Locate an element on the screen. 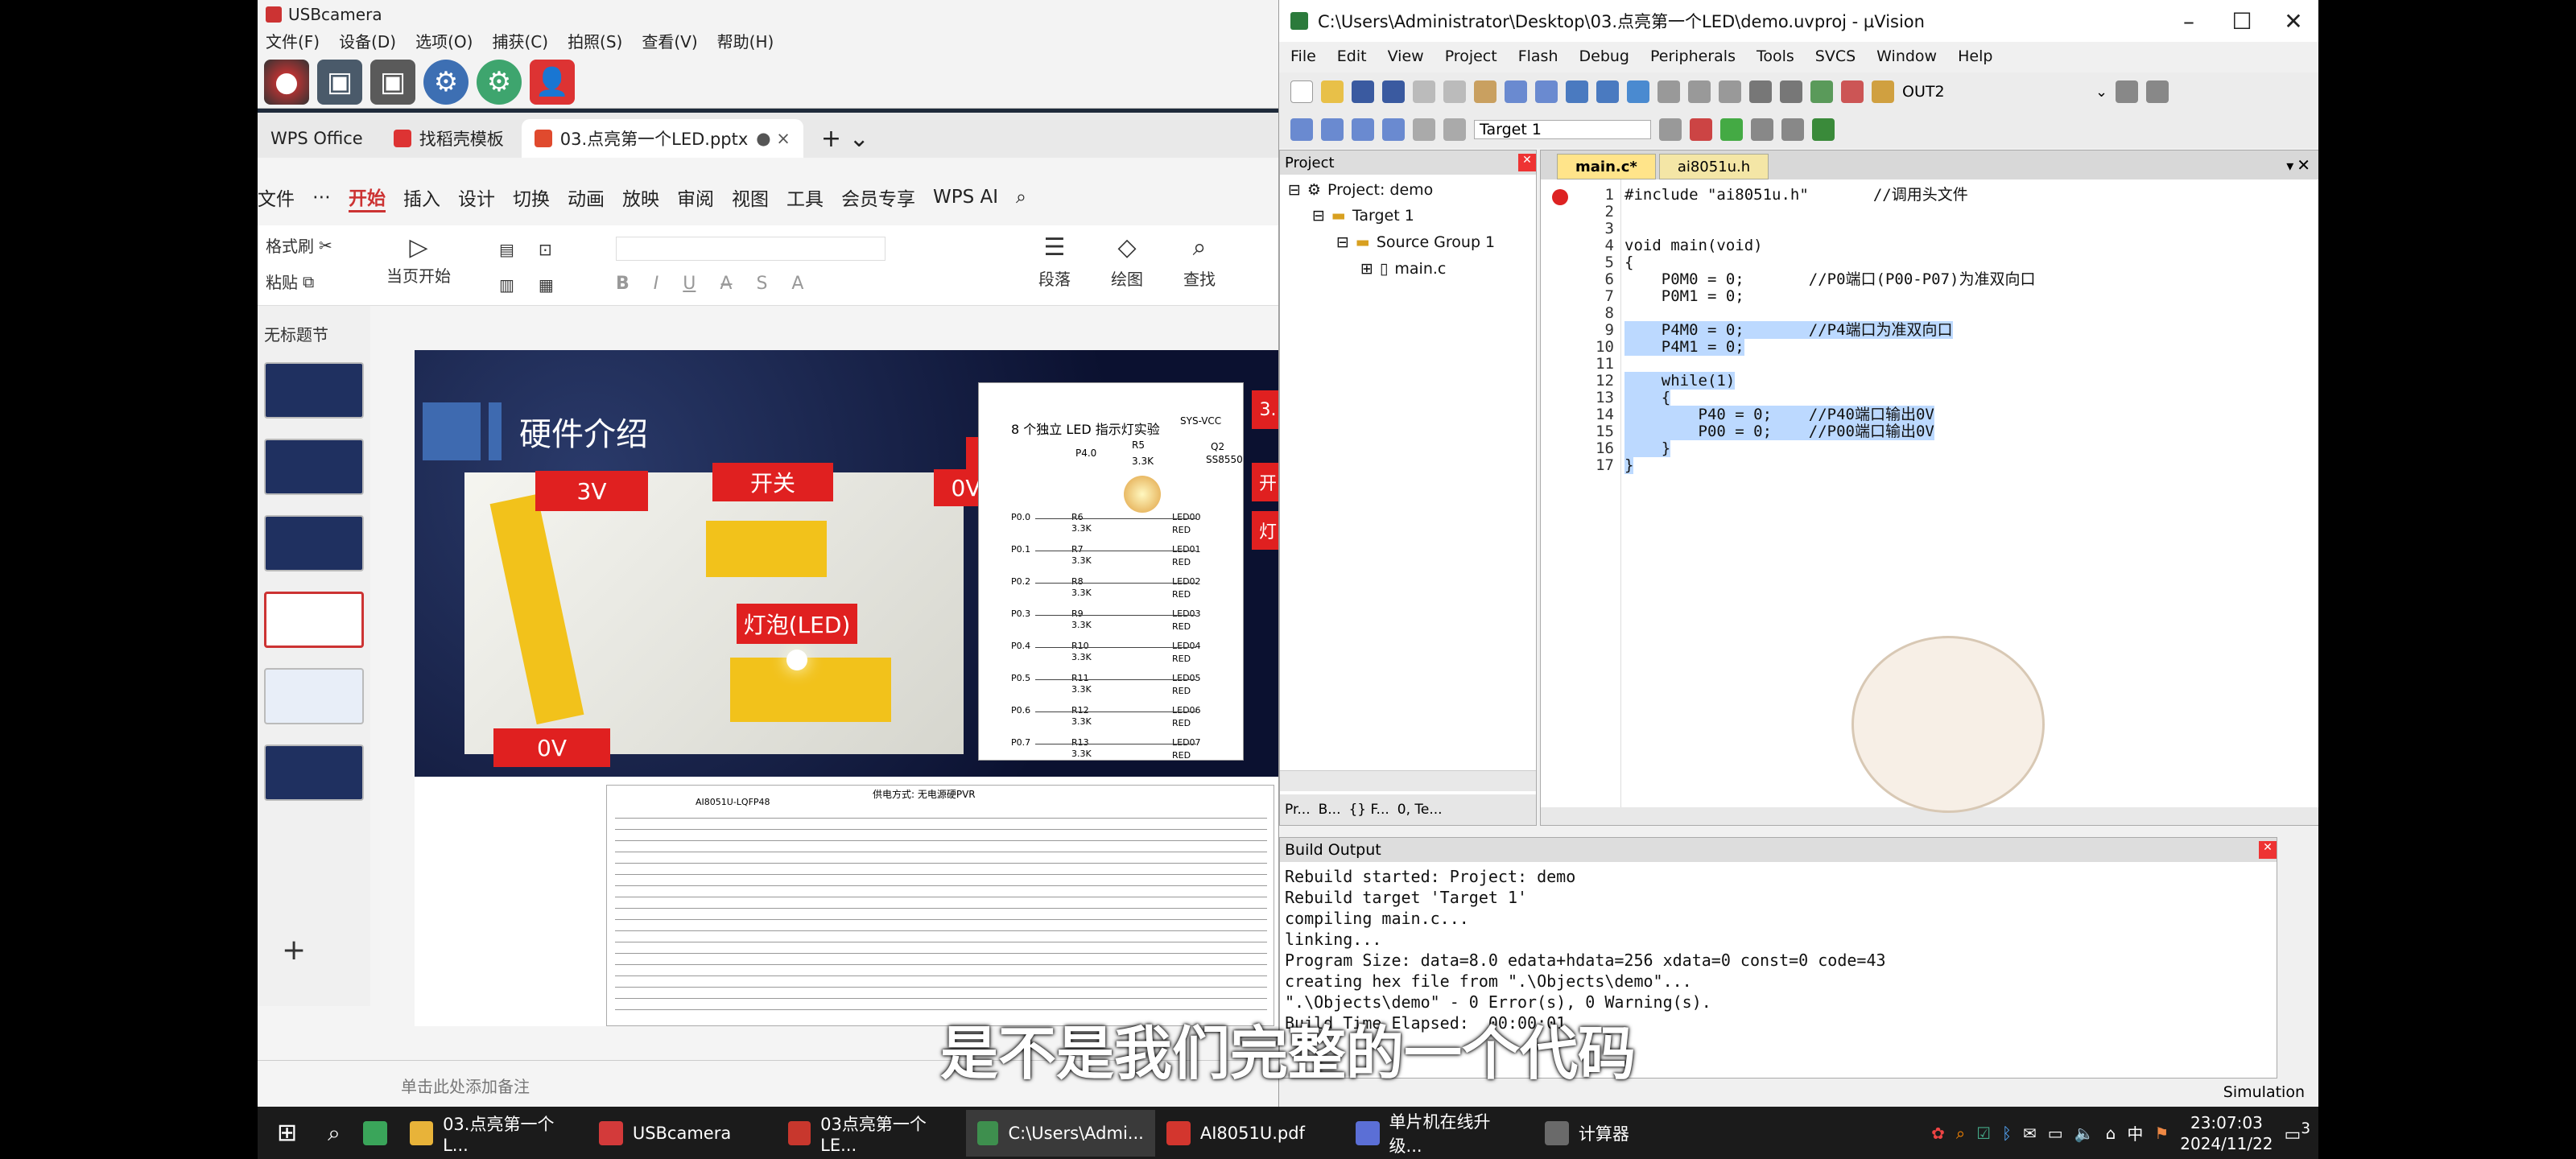 The height and width of the screenshot is (1159, 2576). menu-options: 选项(O) is located at coordinates (444, 42).